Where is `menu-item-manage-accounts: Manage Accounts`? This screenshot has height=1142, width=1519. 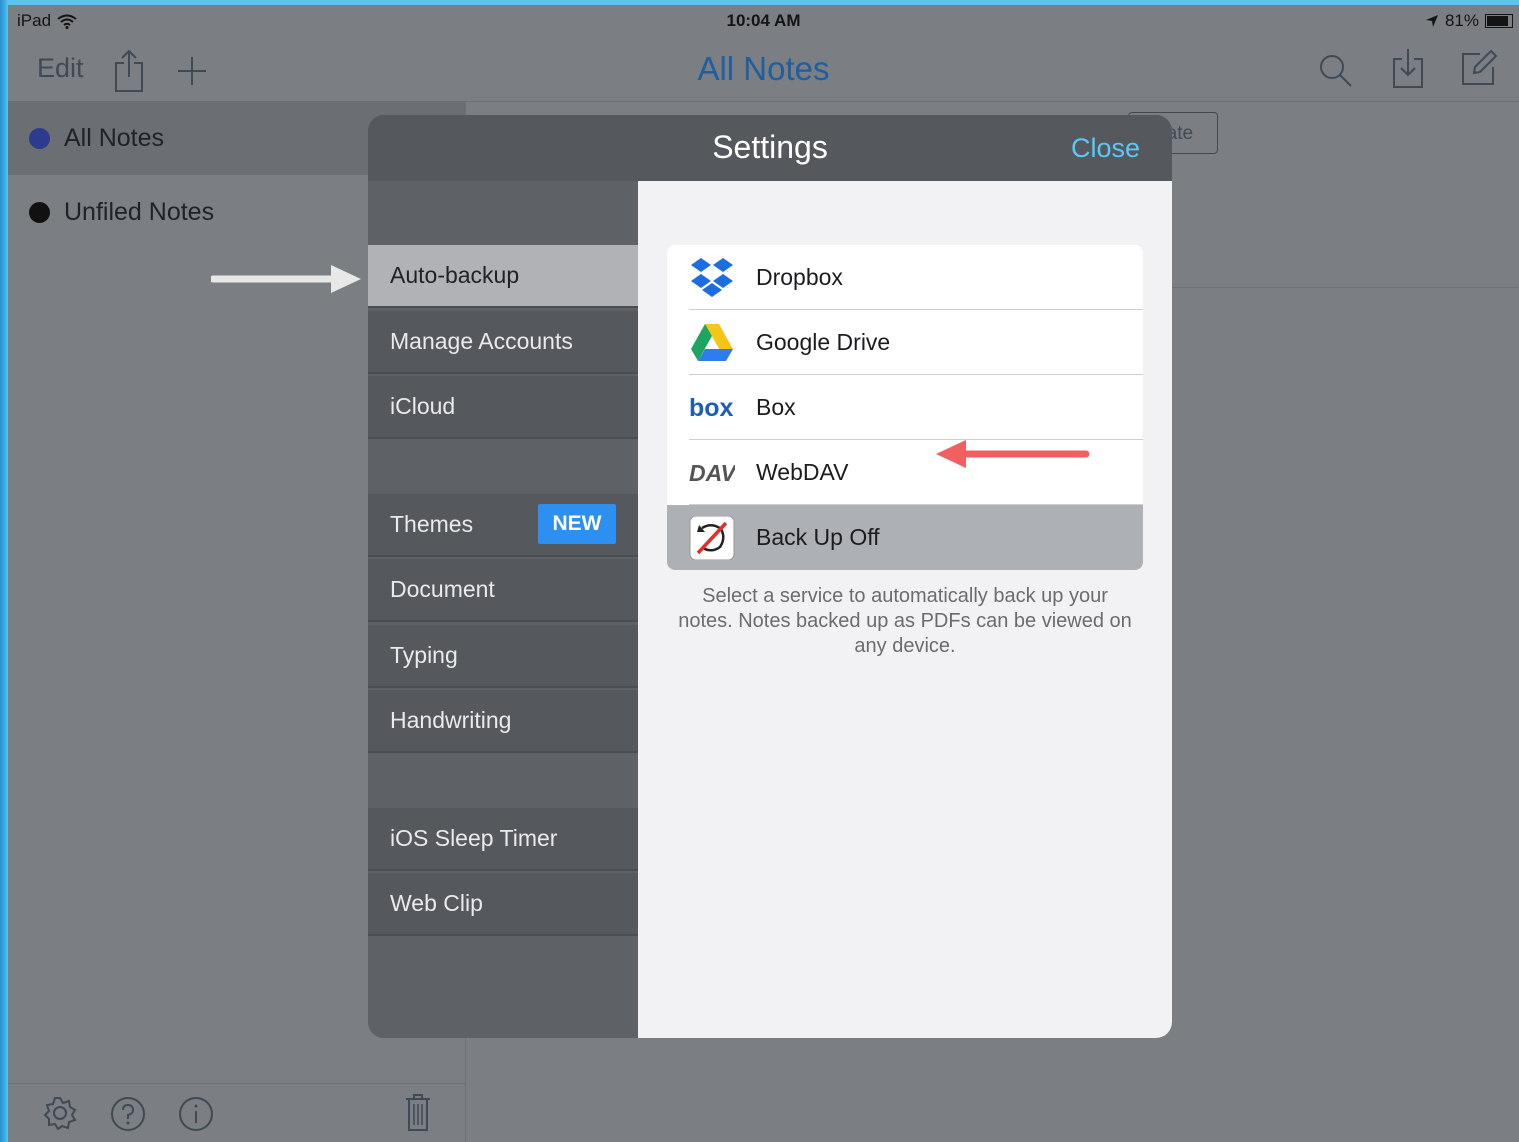
menu-item-manage-accounts: Manage Accounts is located at coordinates (503, 342).